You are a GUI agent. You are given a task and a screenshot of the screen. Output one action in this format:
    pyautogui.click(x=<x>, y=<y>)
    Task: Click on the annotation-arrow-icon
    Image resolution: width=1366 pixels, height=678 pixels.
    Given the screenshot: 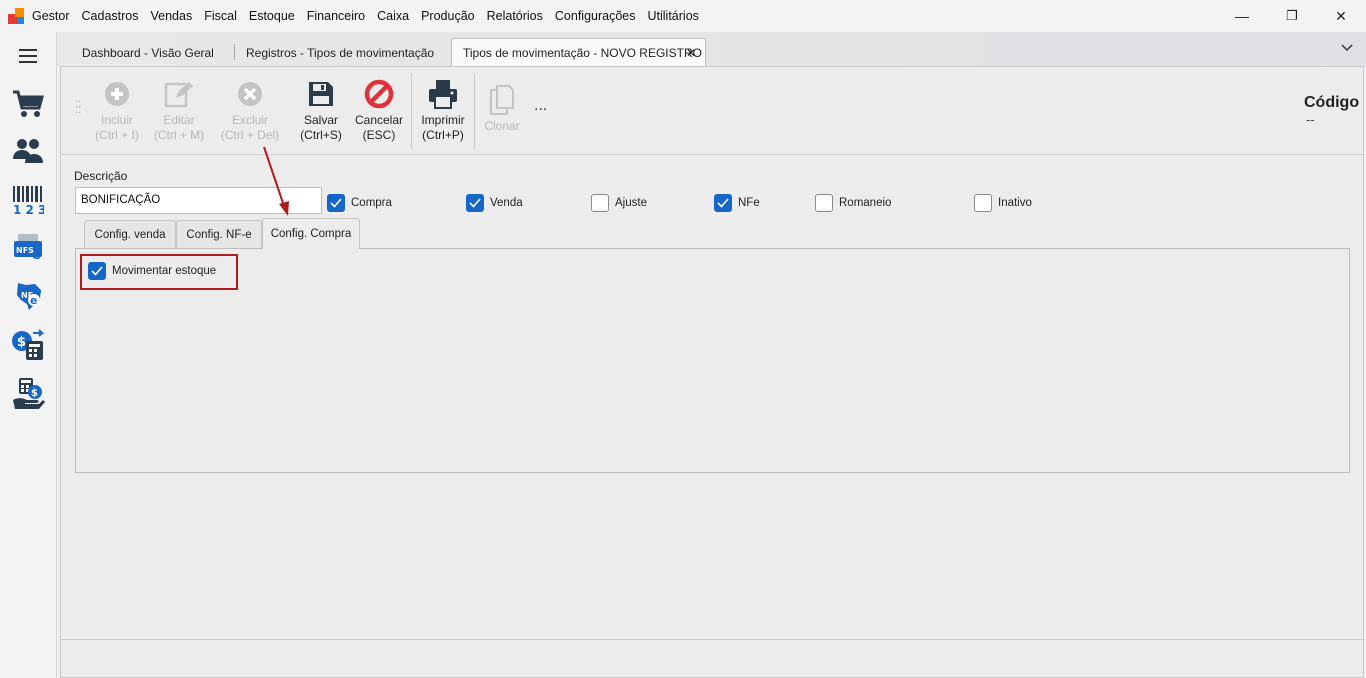 What is the action you would take?
    pyautogui.click(x=276, y=181)
    